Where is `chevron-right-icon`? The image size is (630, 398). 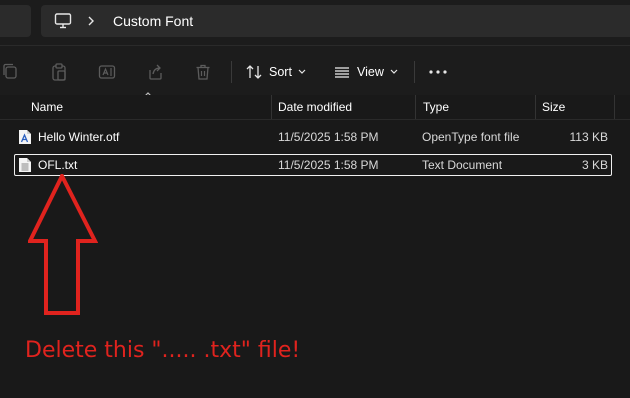 chevron-right-icon is located at coordinates (91, 21).